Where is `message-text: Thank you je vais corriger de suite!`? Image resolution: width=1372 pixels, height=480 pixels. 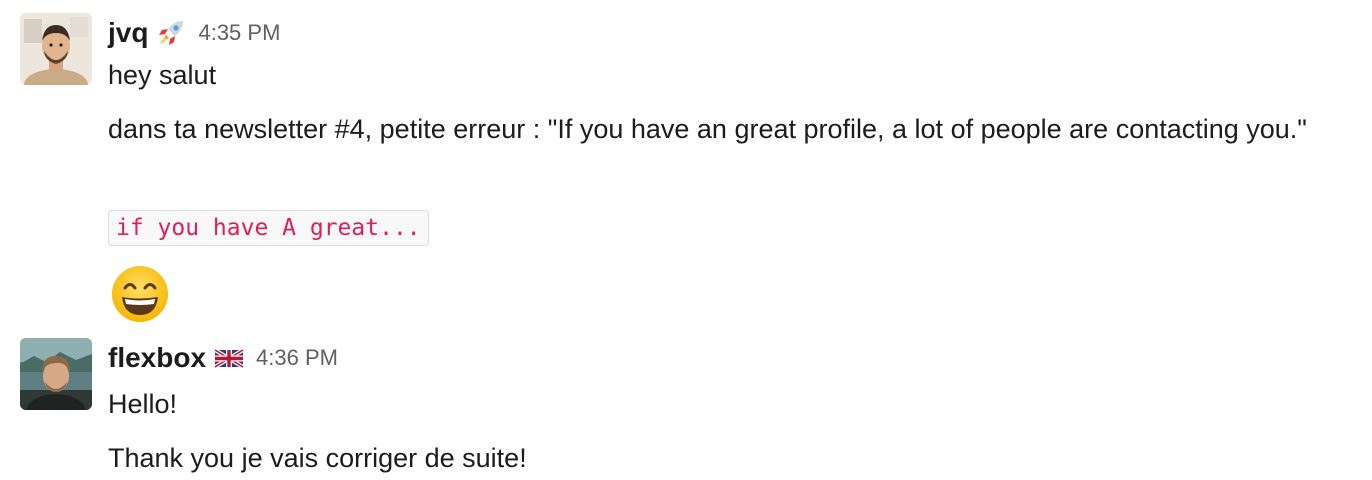 message-text: Thank you je vais corriger de suite! is located at coordinates (317, 458).